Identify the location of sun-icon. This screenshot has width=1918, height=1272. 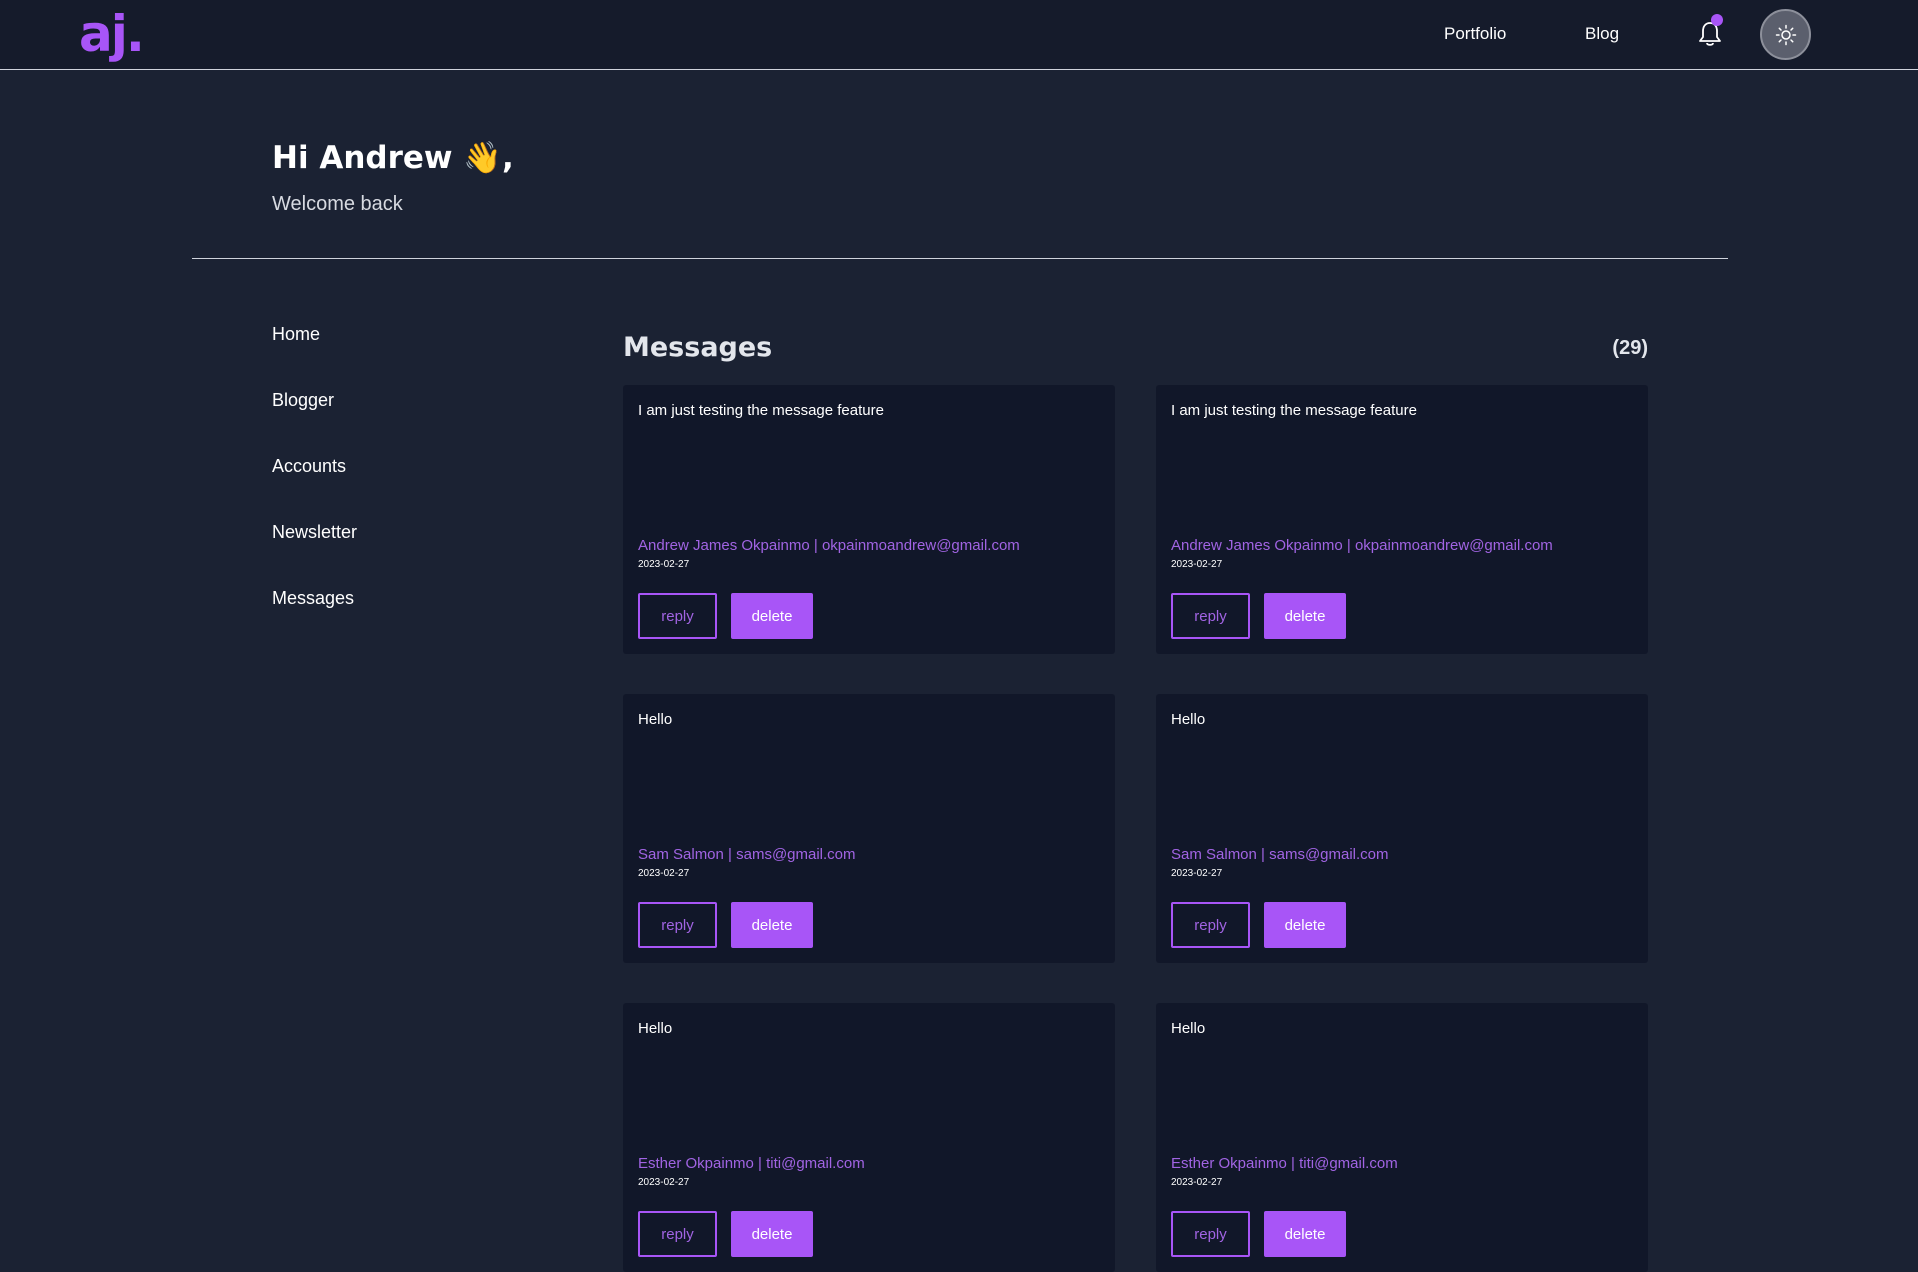
(1785, 34).